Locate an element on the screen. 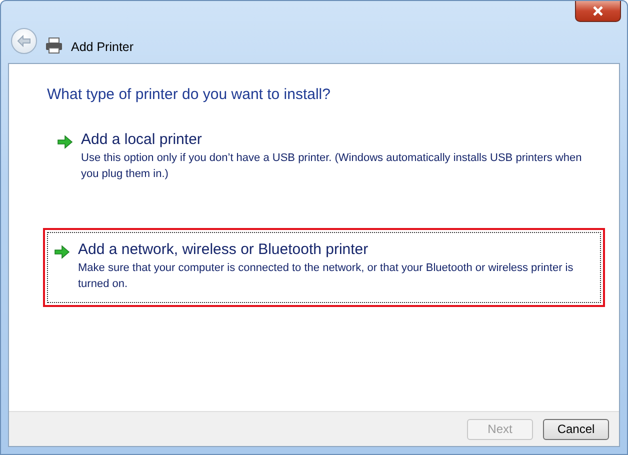 The width and height of the screenshot is (628, 455). option-title: Add a network, wireless or Bluetooth printer is located at coordinates (224, 249).